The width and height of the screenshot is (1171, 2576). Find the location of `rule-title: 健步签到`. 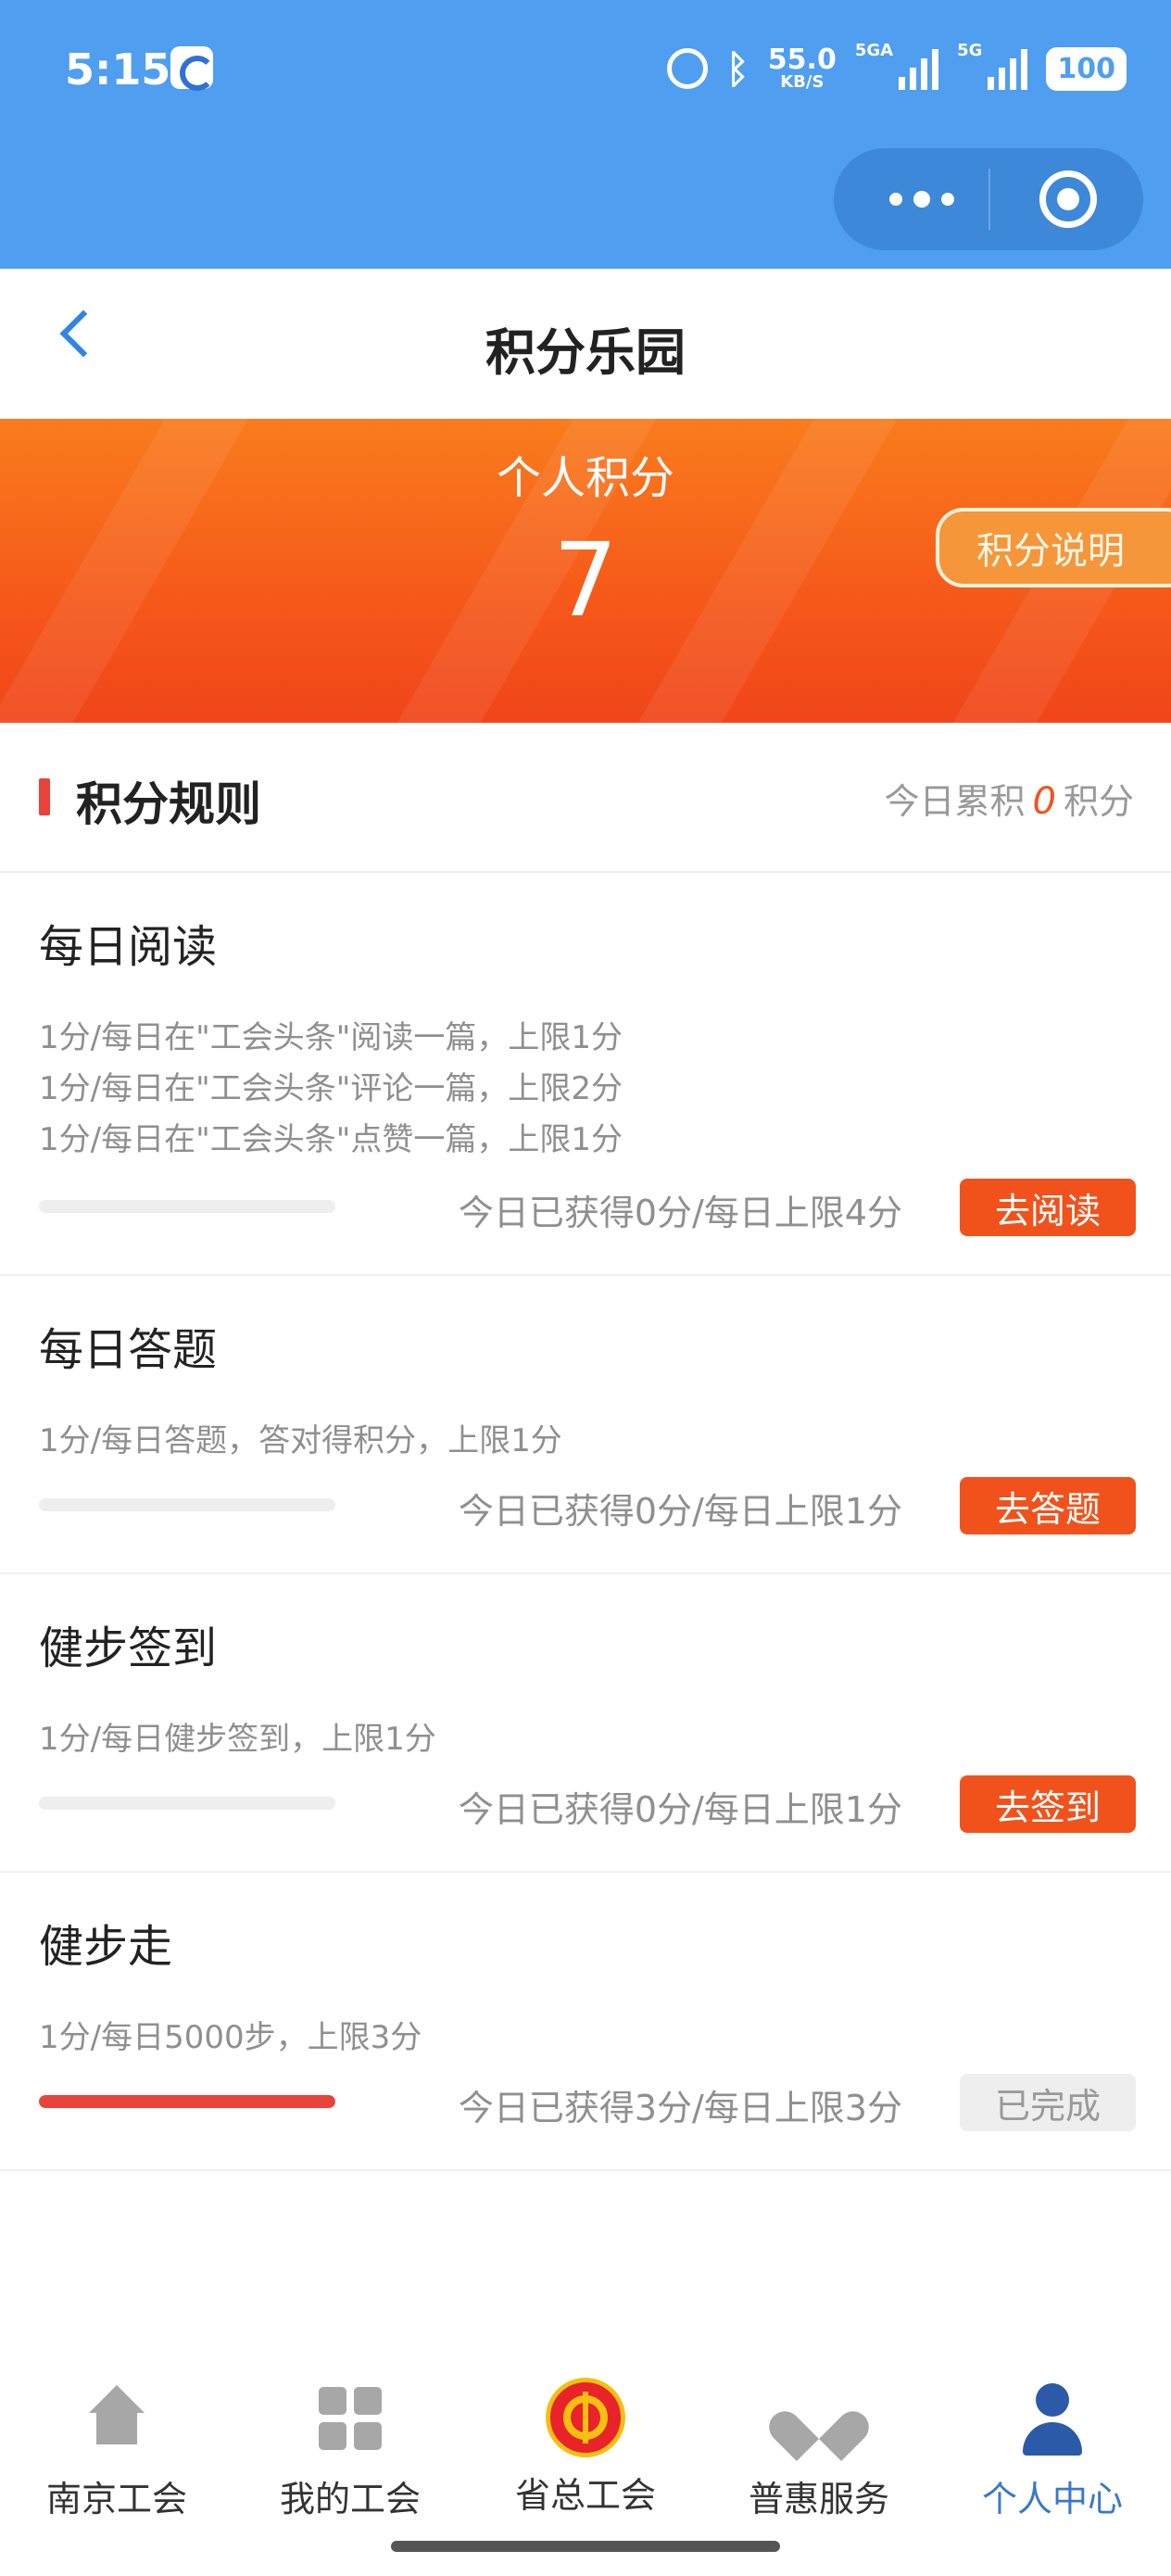

rule-title: 健步签到 is located at coordinates (128, 1649).